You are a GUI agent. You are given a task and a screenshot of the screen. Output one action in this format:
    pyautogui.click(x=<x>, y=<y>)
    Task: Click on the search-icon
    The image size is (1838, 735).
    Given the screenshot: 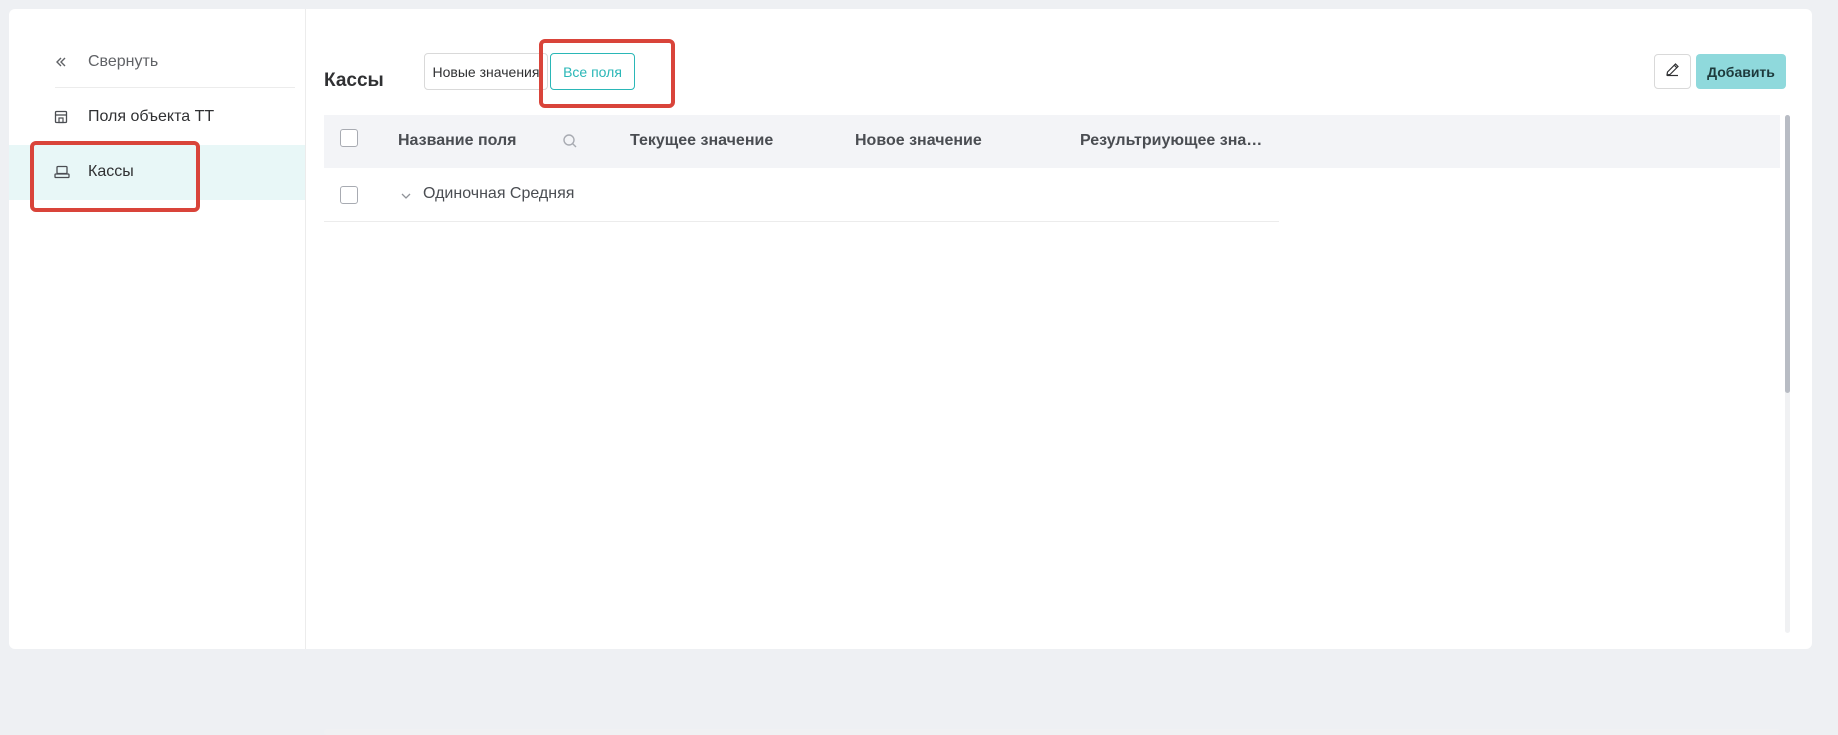 What is the action you would take?
    pyautogui.click(x=570, y=143)
    